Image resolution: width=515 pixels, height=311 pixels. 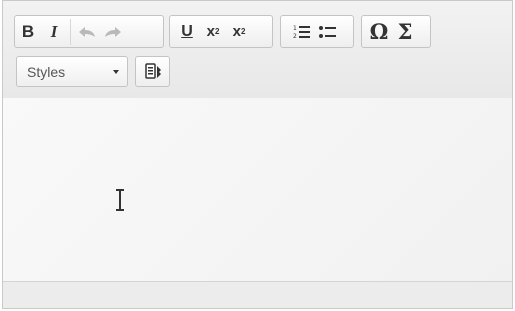 What do you see at coordinates (116, 71) in the screenshot?
I see `chevron-down-icon` at bounding box center [116, 71].